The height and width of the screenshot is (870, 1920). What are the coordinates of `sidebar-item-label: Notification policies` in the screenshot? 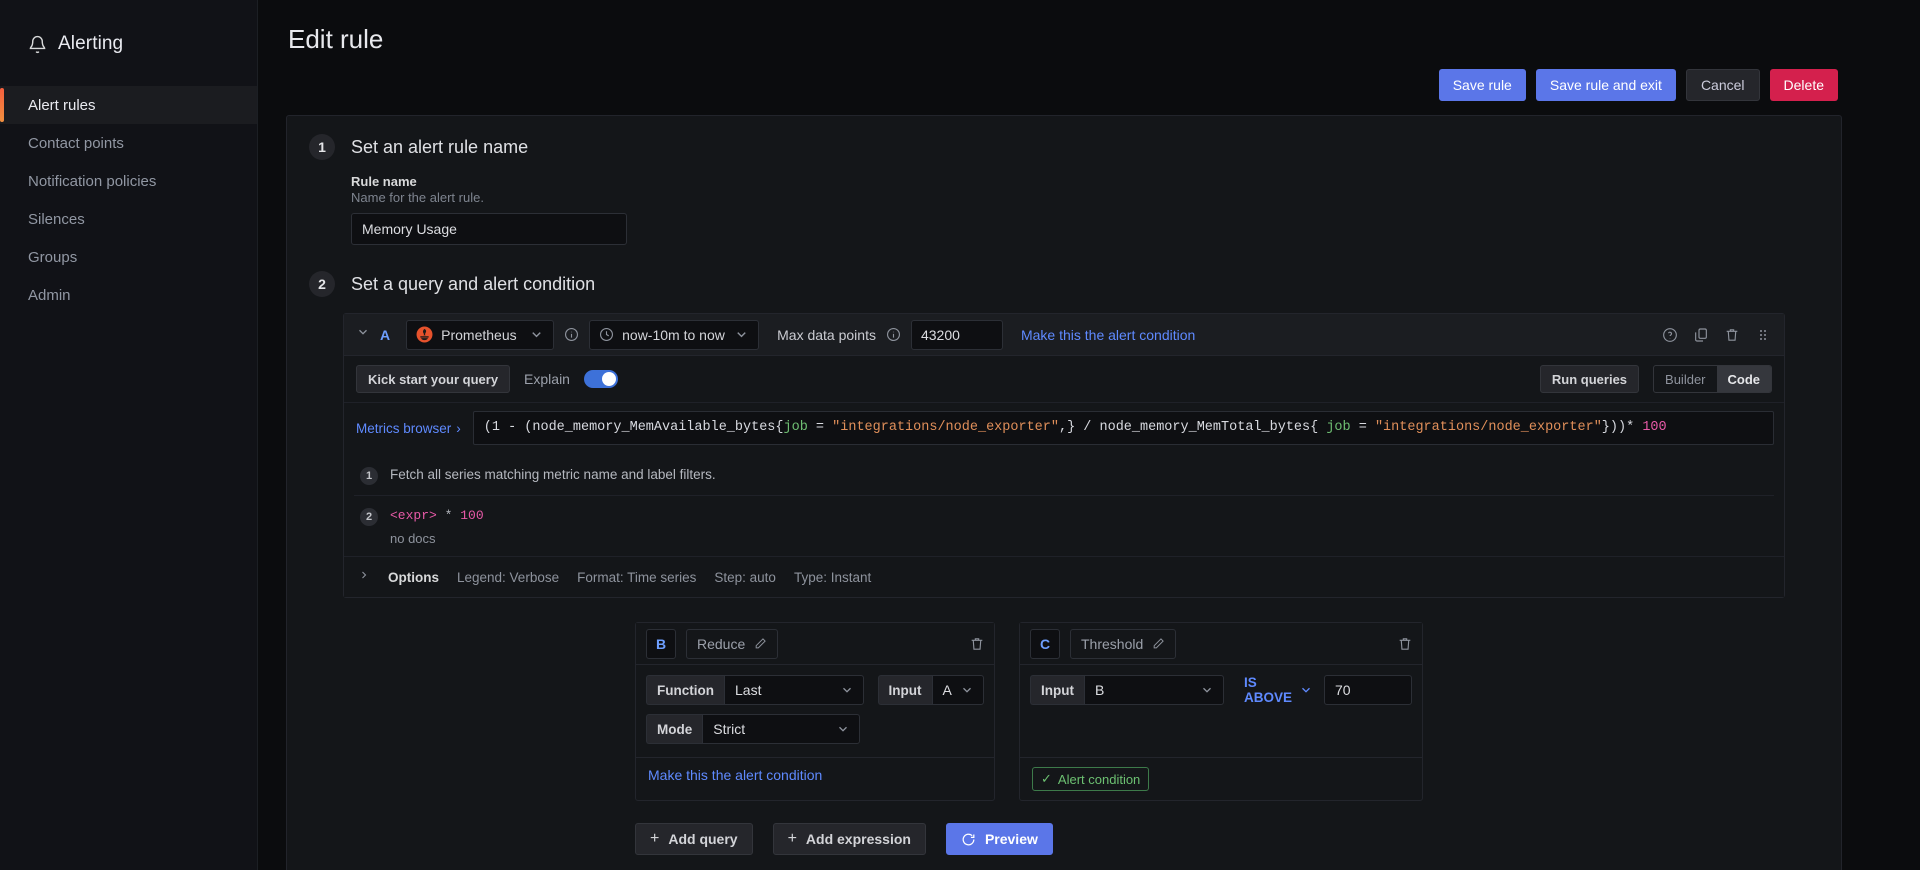 It's located at (92, 181).